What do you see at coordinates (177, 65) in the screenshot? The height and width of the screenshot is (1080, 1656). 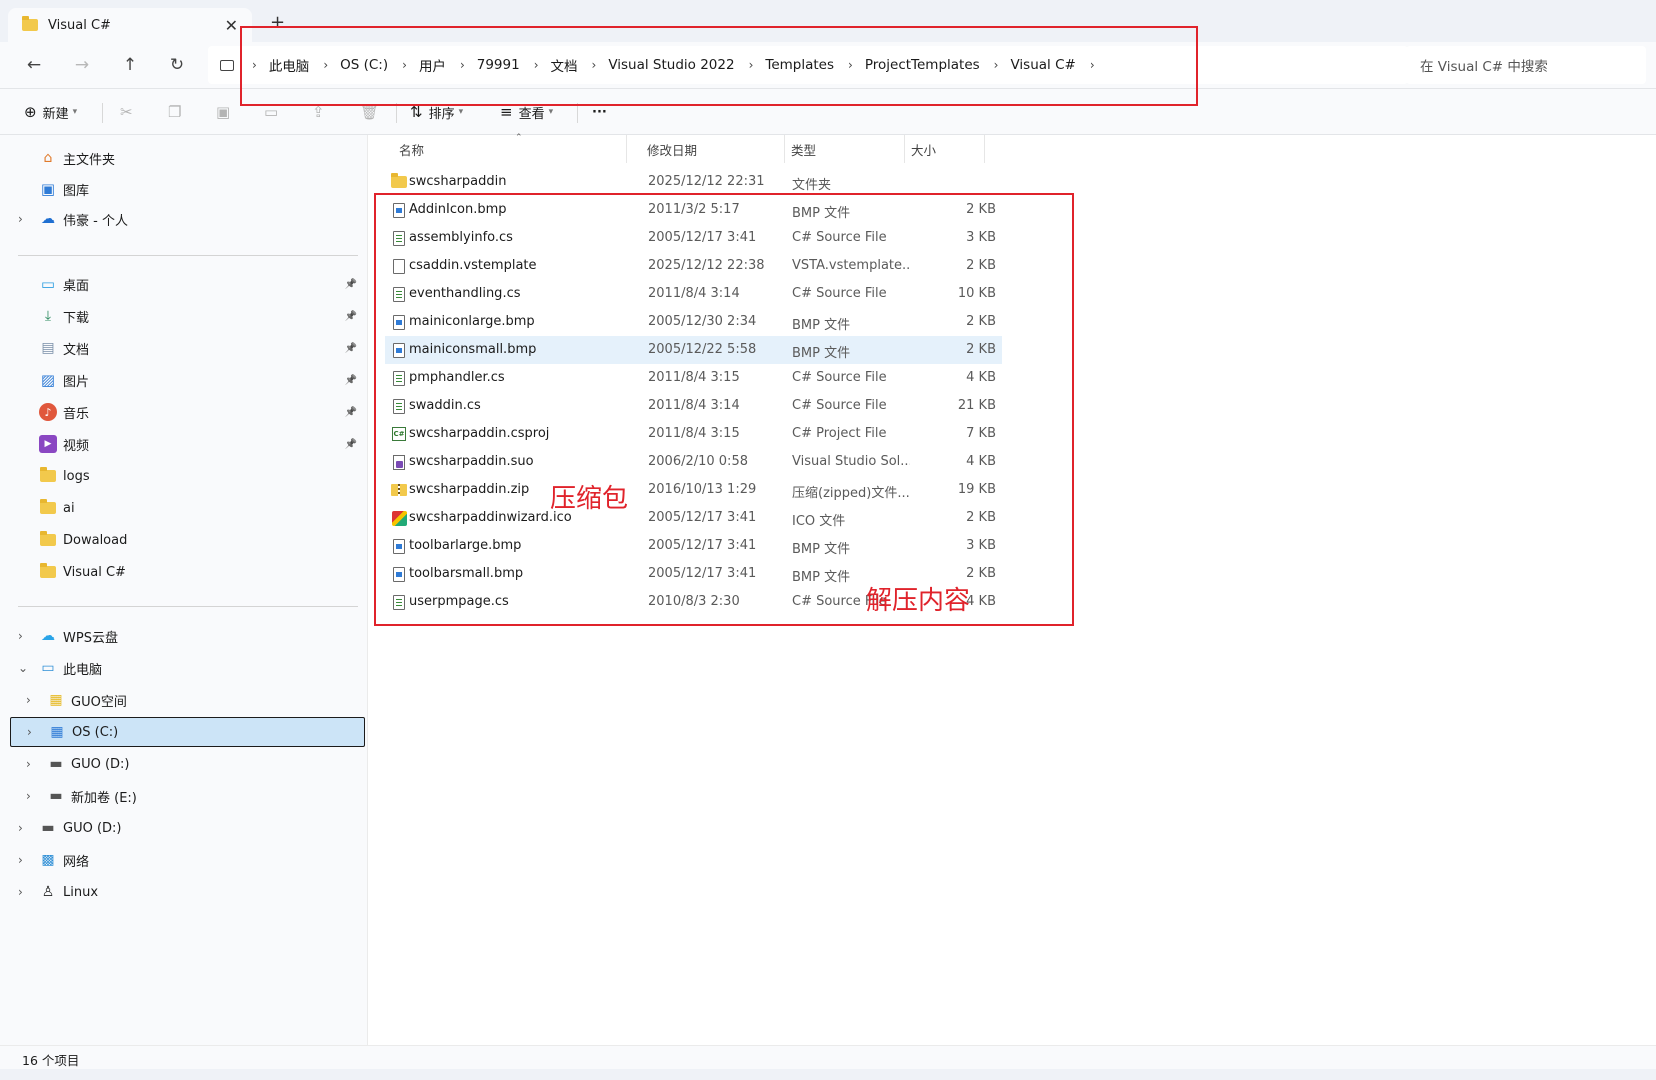 I see `refresh-button: ↻` at bounding box center [177, 65].